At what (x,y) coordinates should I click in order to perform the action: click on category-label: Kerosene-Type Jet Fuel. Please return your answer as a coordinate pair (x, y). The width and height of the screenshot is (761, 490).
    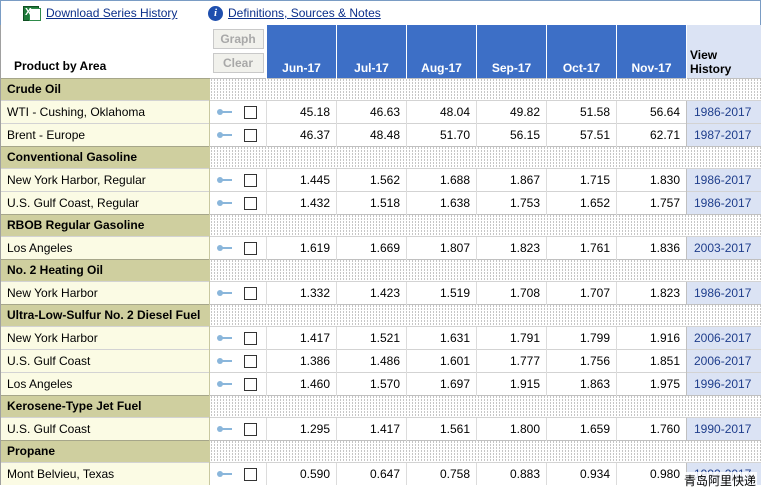
    Looking at the image, I should click on (105, 405).